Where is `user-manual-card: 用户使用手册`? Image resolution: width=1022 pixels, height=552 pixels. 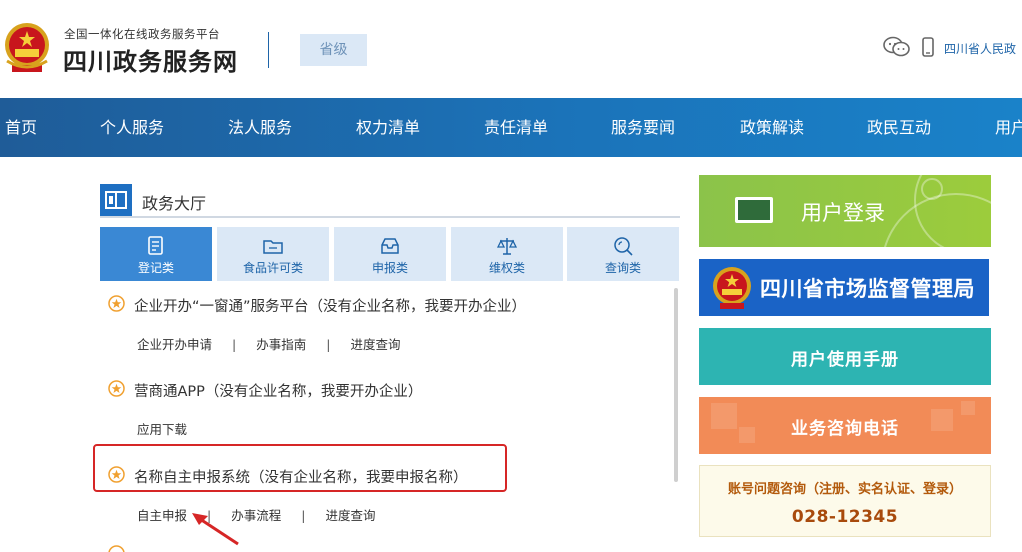 user-manual-card: 用户使用手册 is located at coordinates (845, 356).